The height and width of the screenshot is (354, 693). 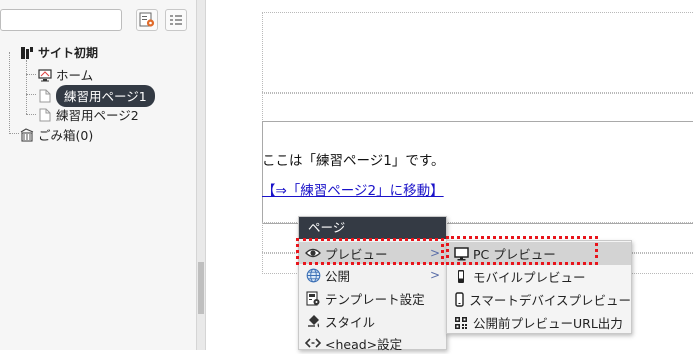 What do you see at coordinates (353, 161) in the screenshot?
I see `content-paragraph: ここは「練習ページ1」です。` at bounding box center [353, 161].